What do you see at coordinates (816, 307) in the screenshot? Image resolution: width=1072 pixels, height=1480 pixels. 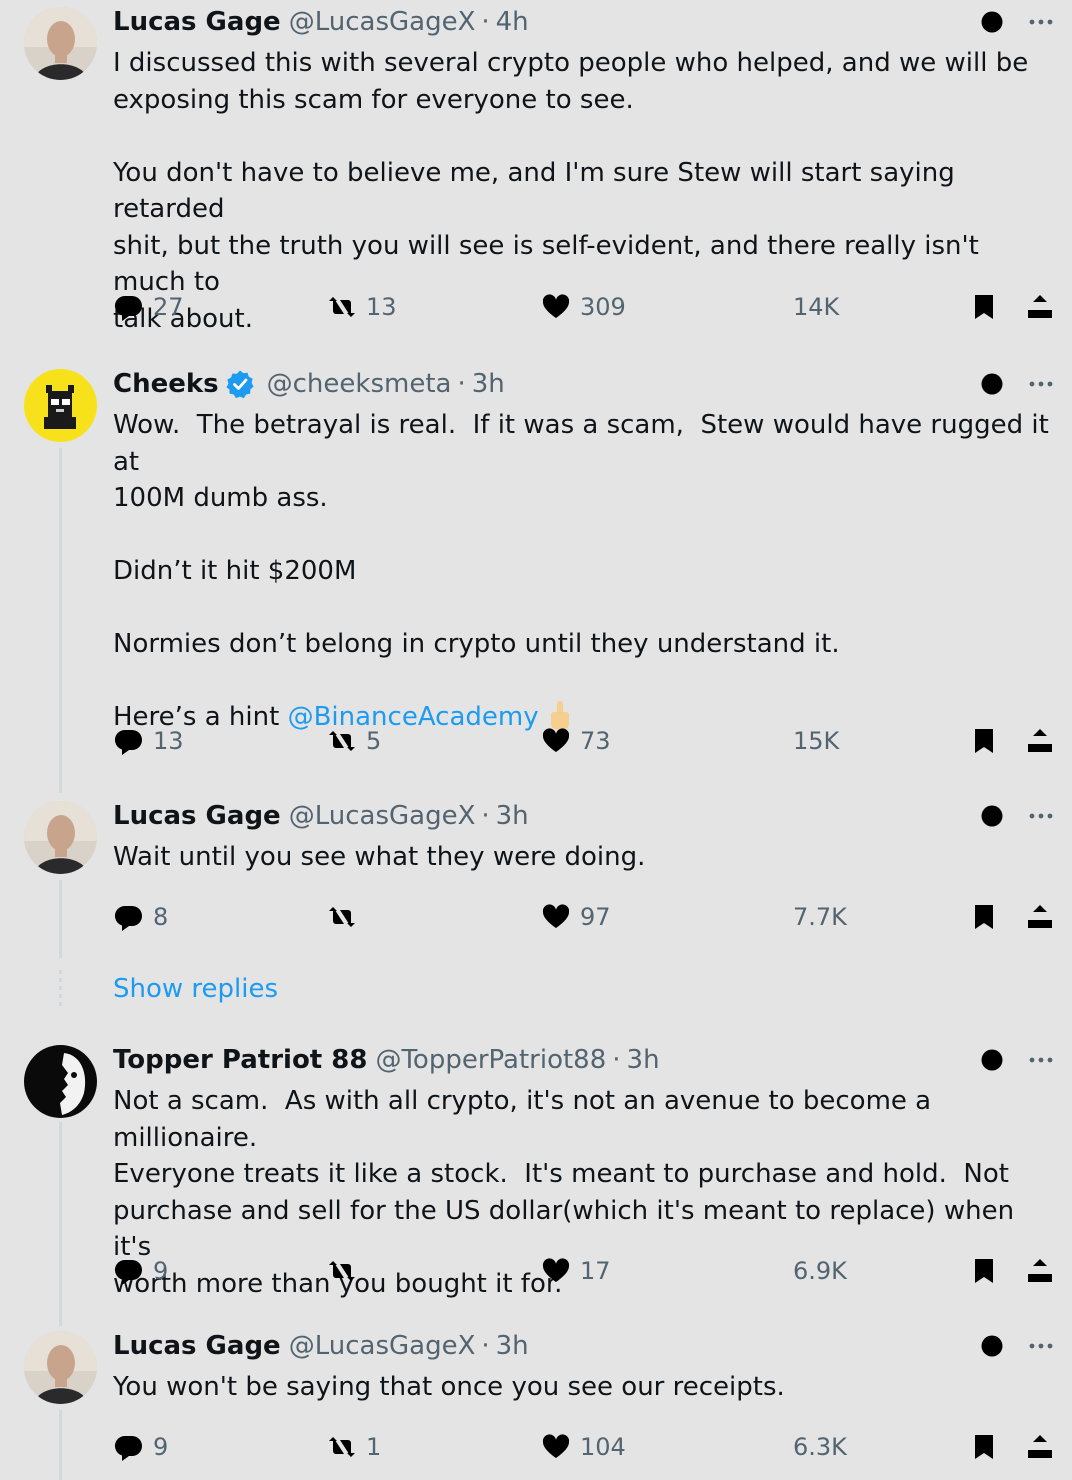 I see `views-count: 14K` at bounding box center [816, 307].